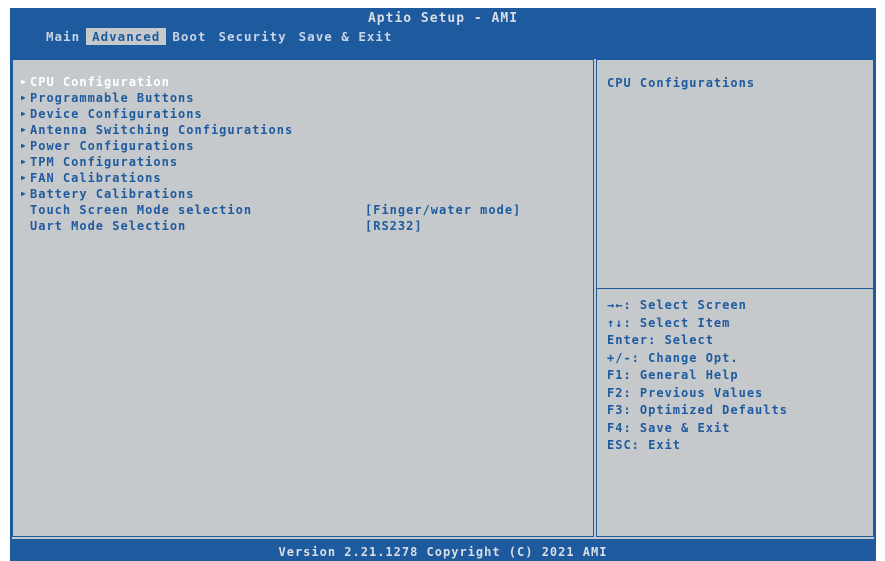 The height and width of the screenshot is (561, 885). Describe the element at coordinates (301, 226) in the screenshot. I see `menu-item-uart-mode-selection: Uart Mode Selection [RS232]` at that location.